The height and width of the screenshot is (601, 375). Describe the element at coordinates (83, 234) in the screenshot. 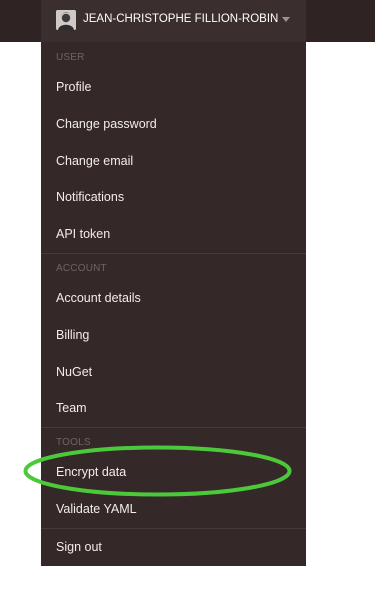

I see `menu-item-api-token: API token` at that location.